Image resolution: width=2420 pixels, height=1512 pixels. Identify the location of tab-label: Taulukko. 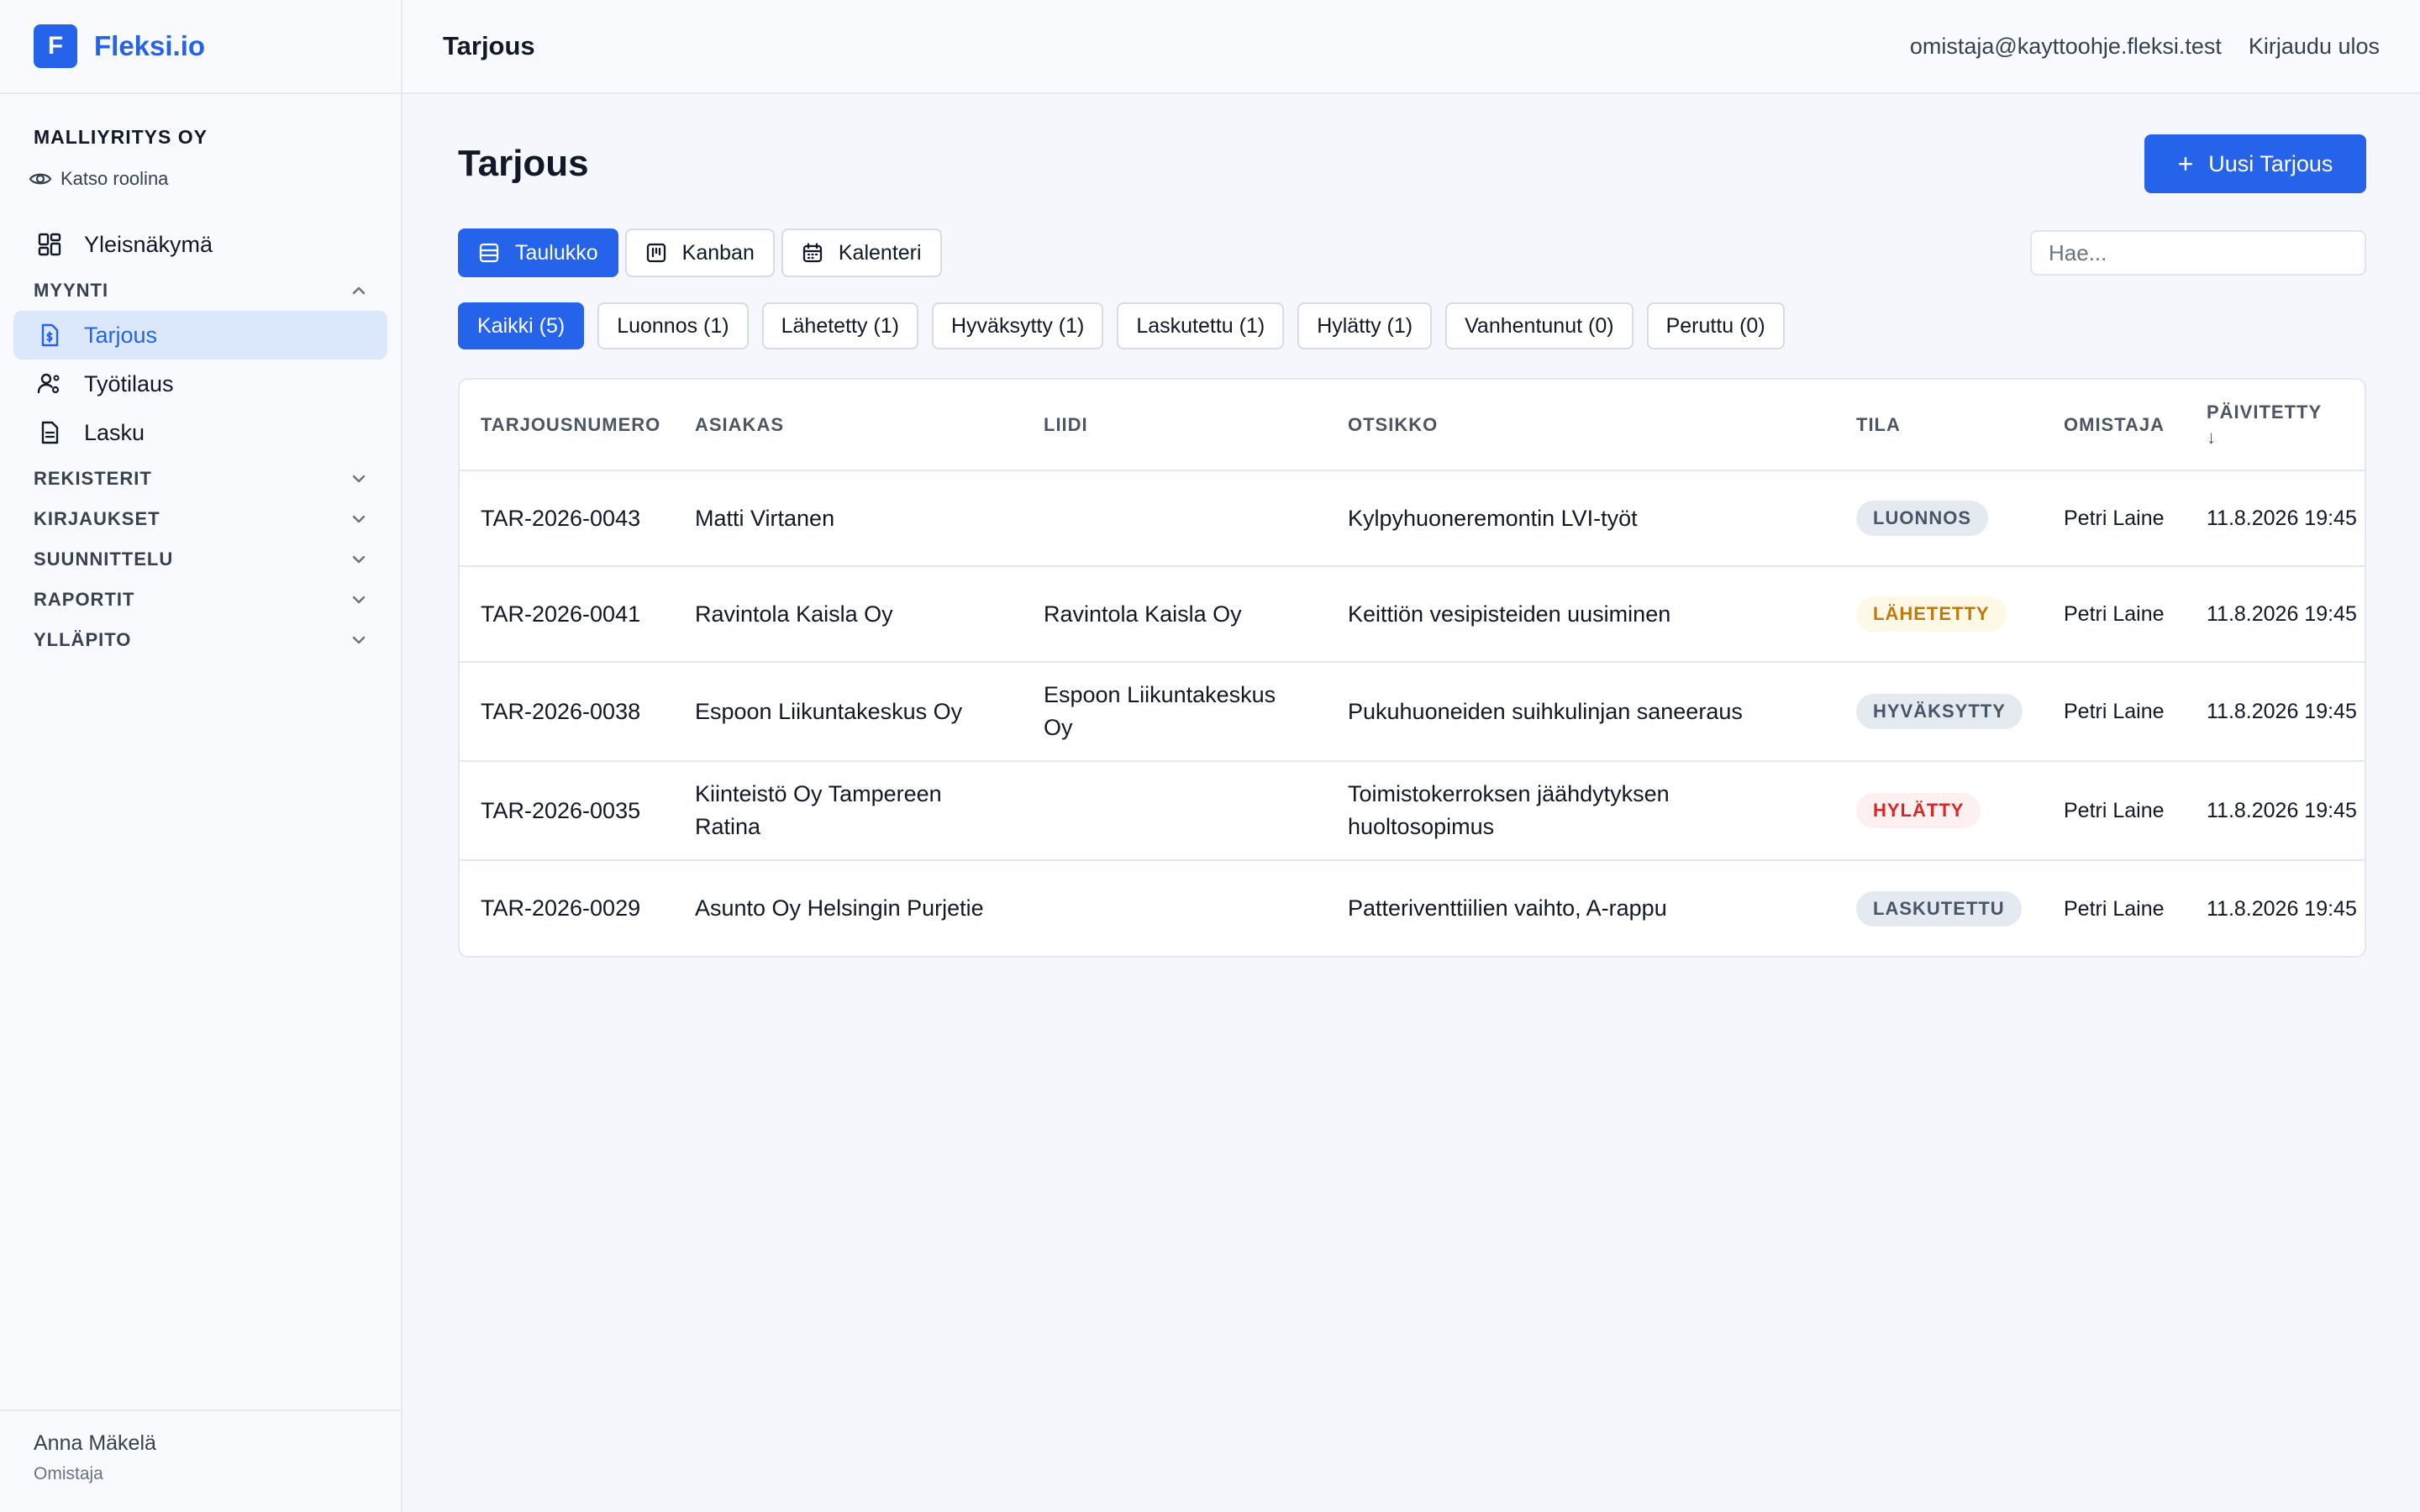
(556, 252).